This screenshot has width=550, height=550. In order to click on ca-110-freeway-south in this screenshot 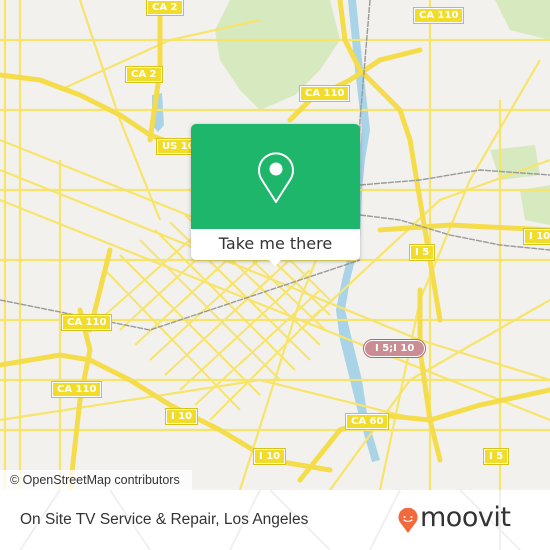, I will do `click(80, 398)`.